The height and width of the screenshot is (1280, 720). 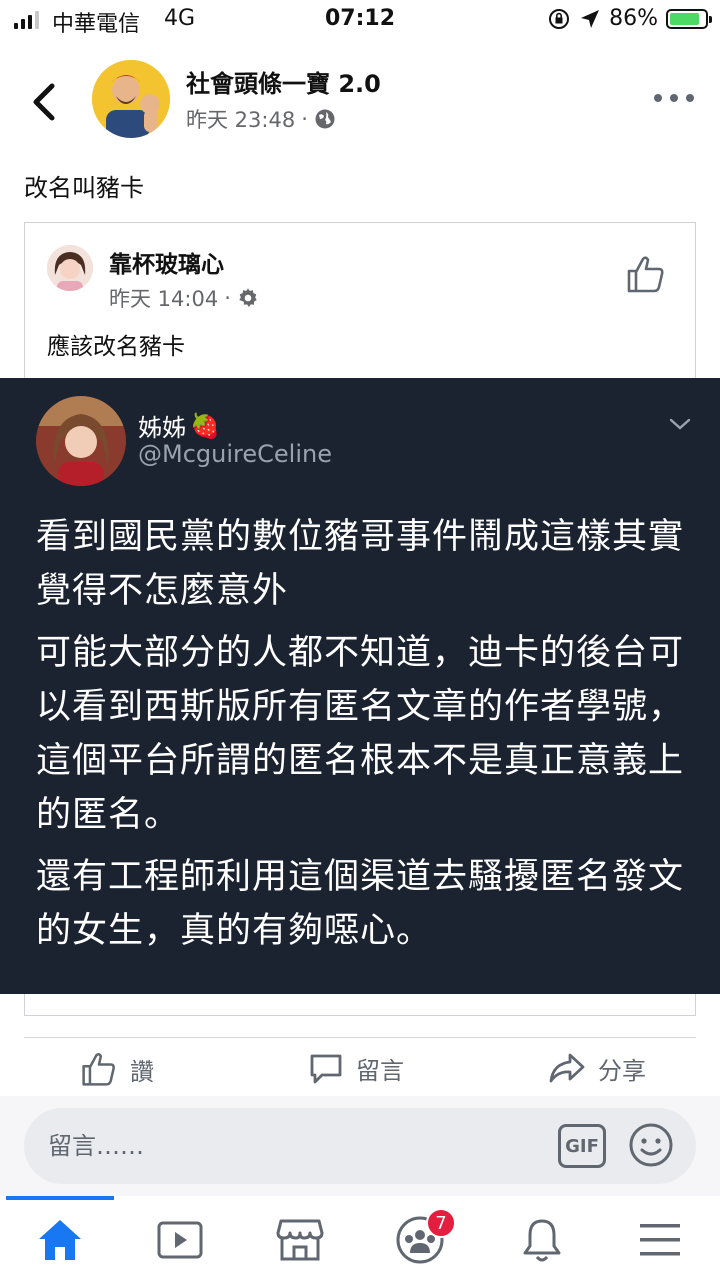 What do you see at coordinates (180, 18) in the screenshot?
I see `network-label: 4G` at bounding box center [180, 18].